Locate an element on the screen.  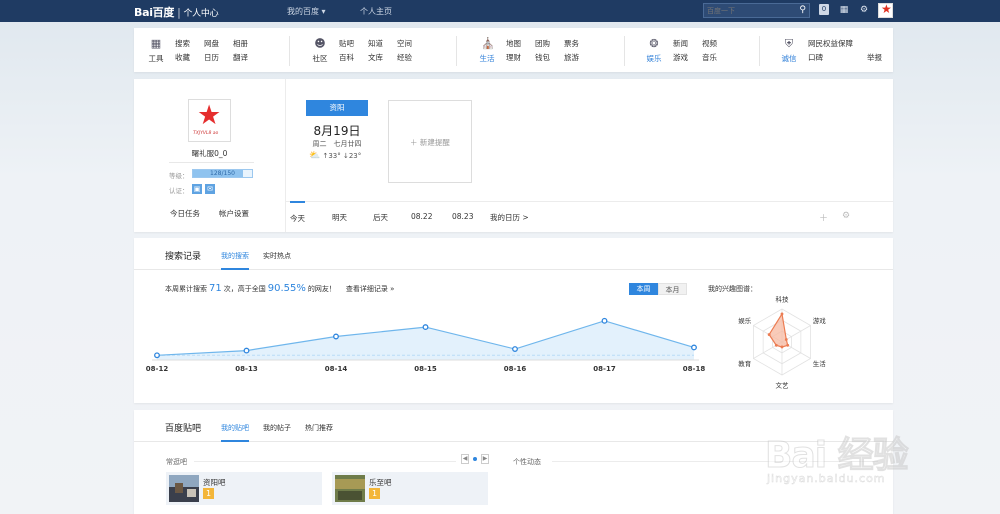
tab-my-tieba: 我的贴吧 is located at coordinates (235, 432).